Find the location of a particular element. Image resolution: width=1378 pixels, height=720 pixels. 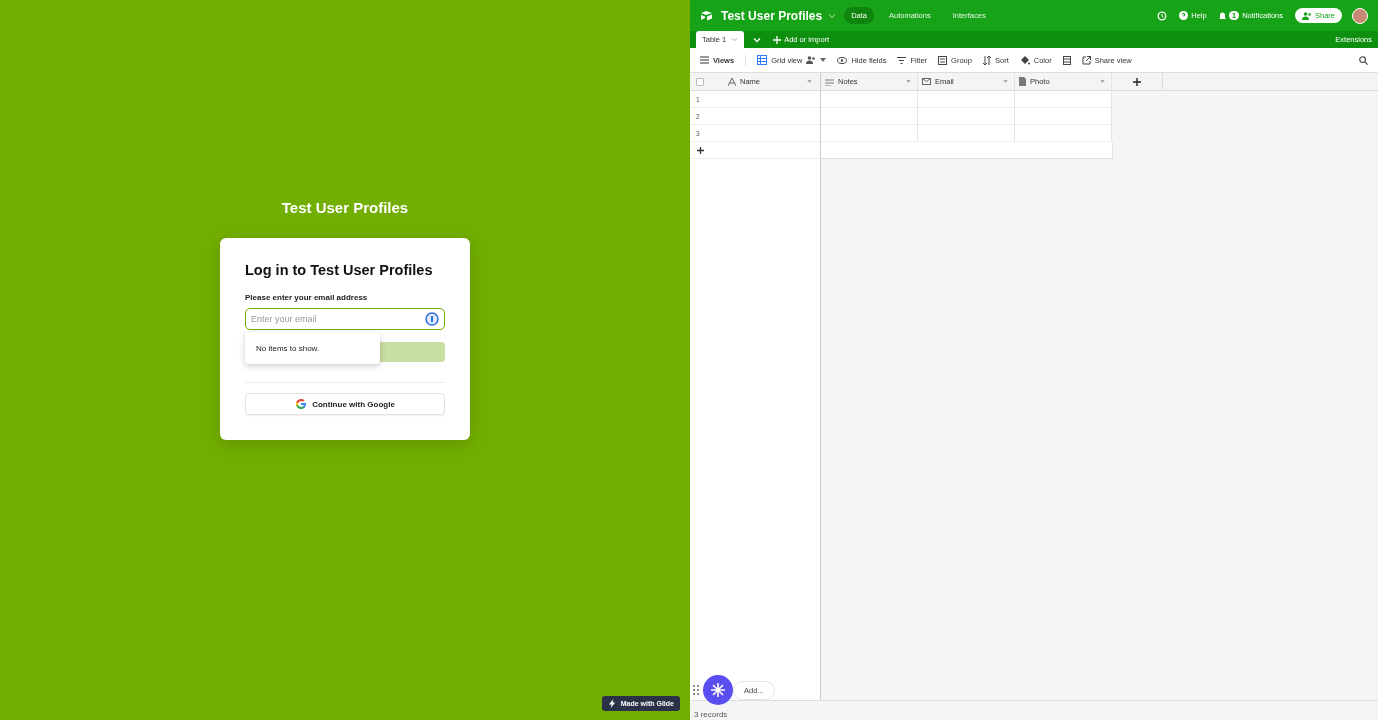

history-icon is located at coordinates (1162, 15).